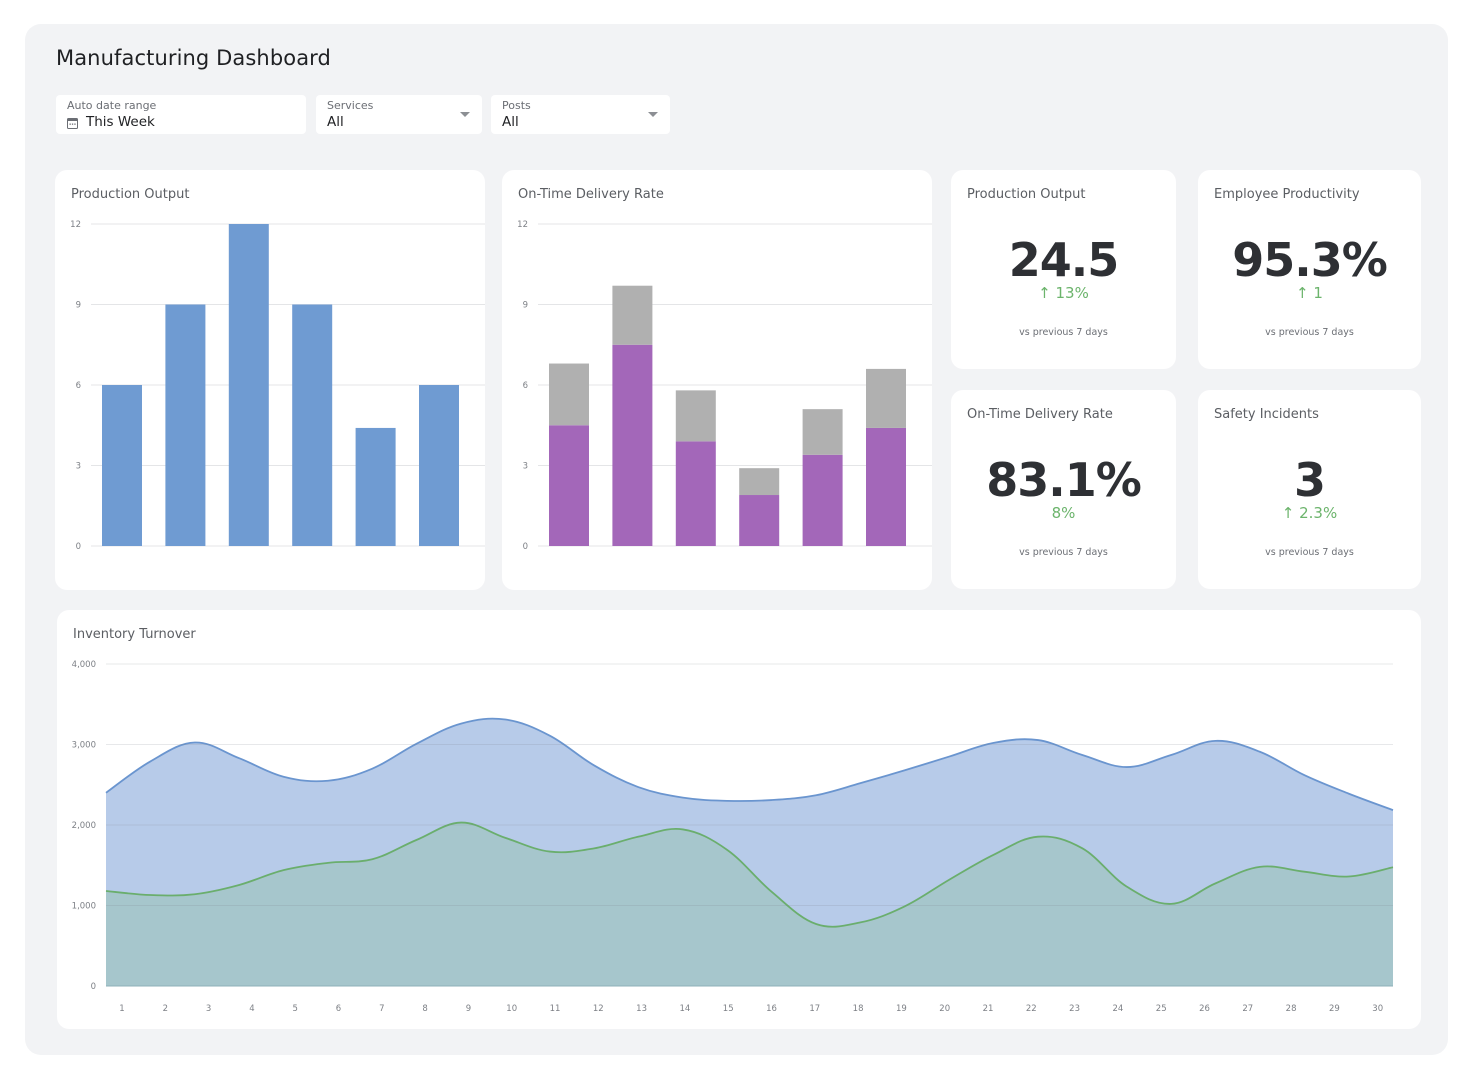 This screenshot has width=1473, height=1080. What do you see at coordinates (84, 665) in the screenshot?
I see `y-tick-label: 4,000` at bounding box center [84, 665].